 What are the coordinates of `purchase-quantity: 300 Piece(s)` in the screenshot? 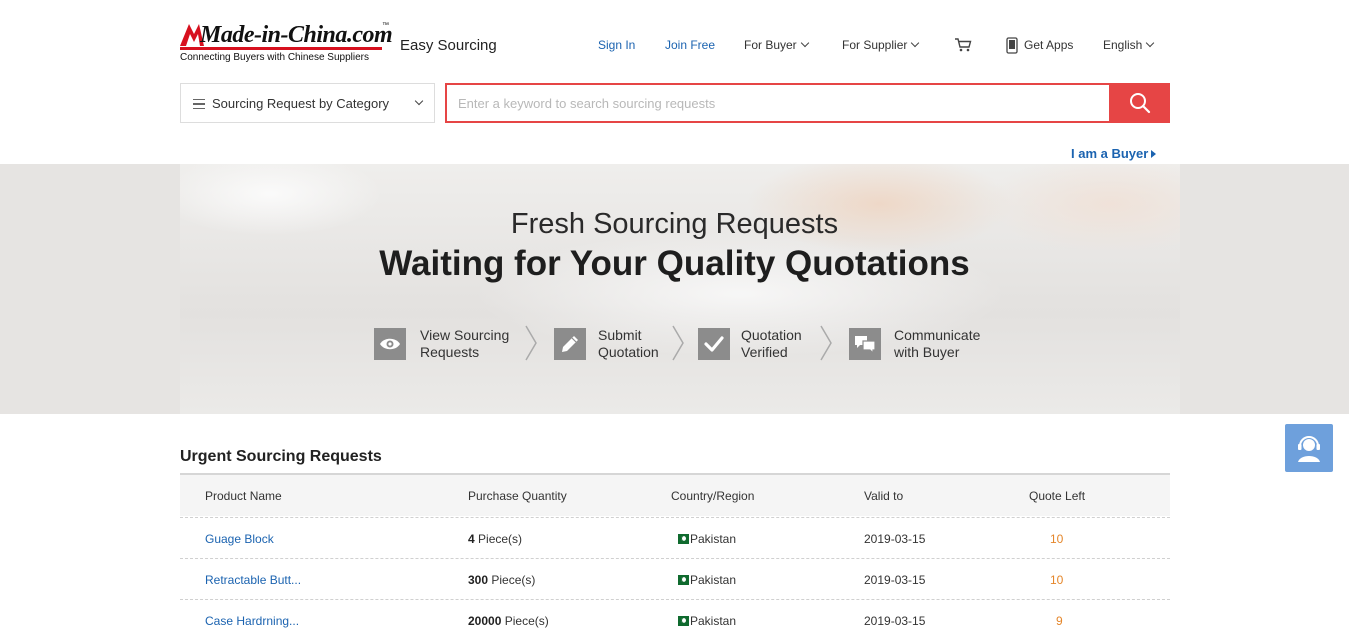 It's located at (501, 580).